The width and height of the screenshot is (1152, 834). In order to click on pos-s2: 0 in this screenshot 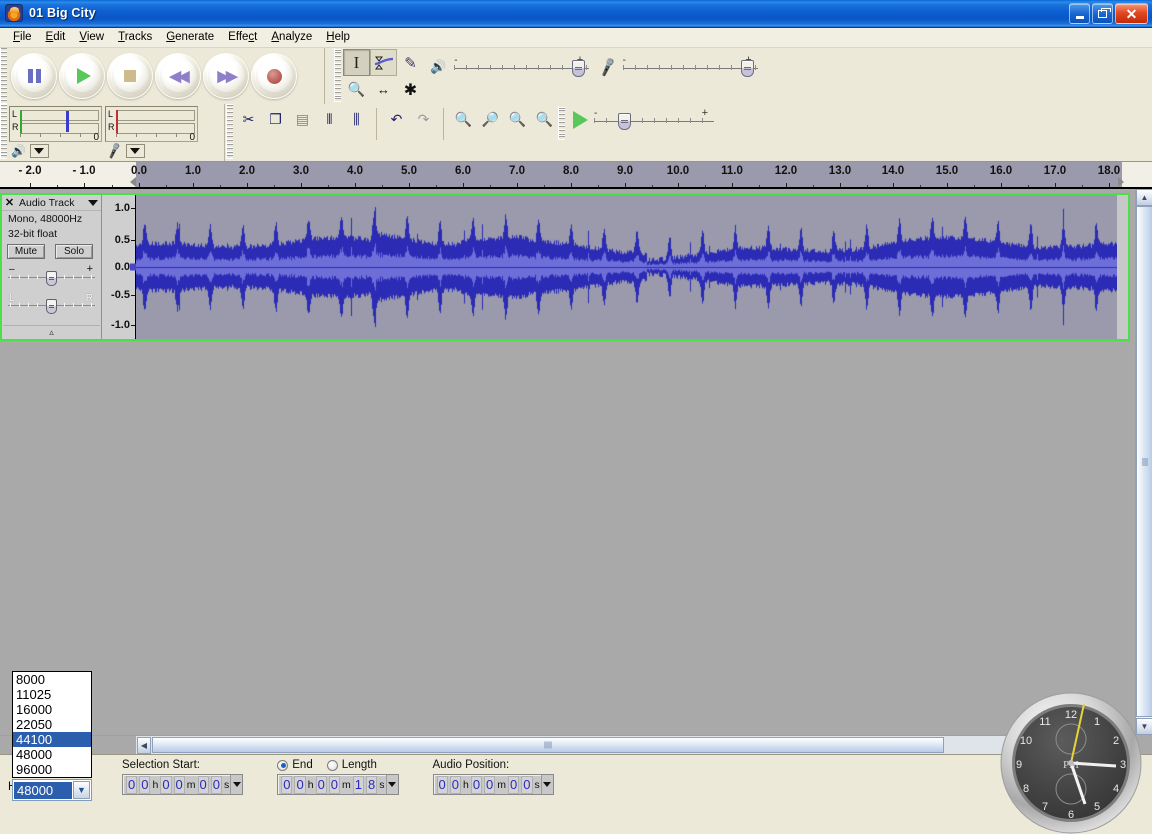, I will do `click(527, 784)`.